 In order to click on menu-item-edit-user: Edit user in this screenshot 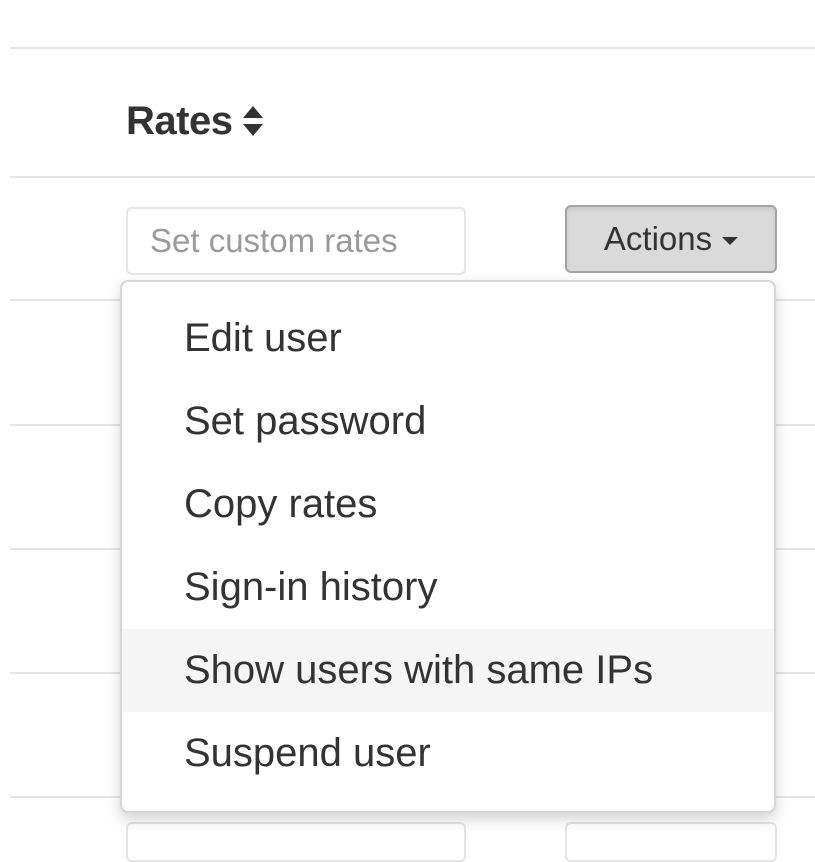, I will do `click(448, 338)`.